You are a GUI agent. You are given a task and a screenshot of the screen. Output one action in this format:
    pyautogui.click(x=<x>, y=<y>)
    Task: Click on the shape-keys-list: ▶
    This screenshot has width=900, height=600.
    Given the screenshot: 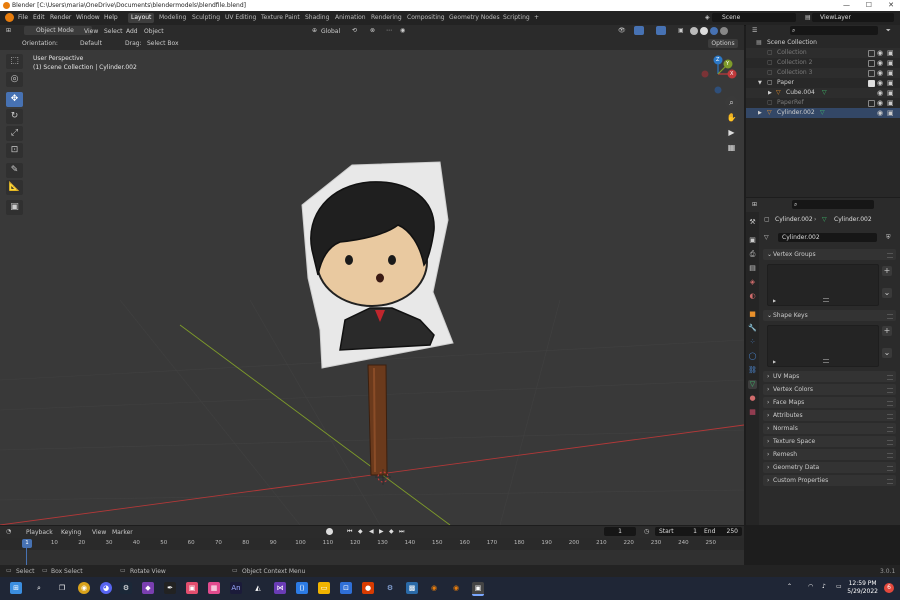 What is the action you would take?
    pyautogui.click(x=823, y=346)
    